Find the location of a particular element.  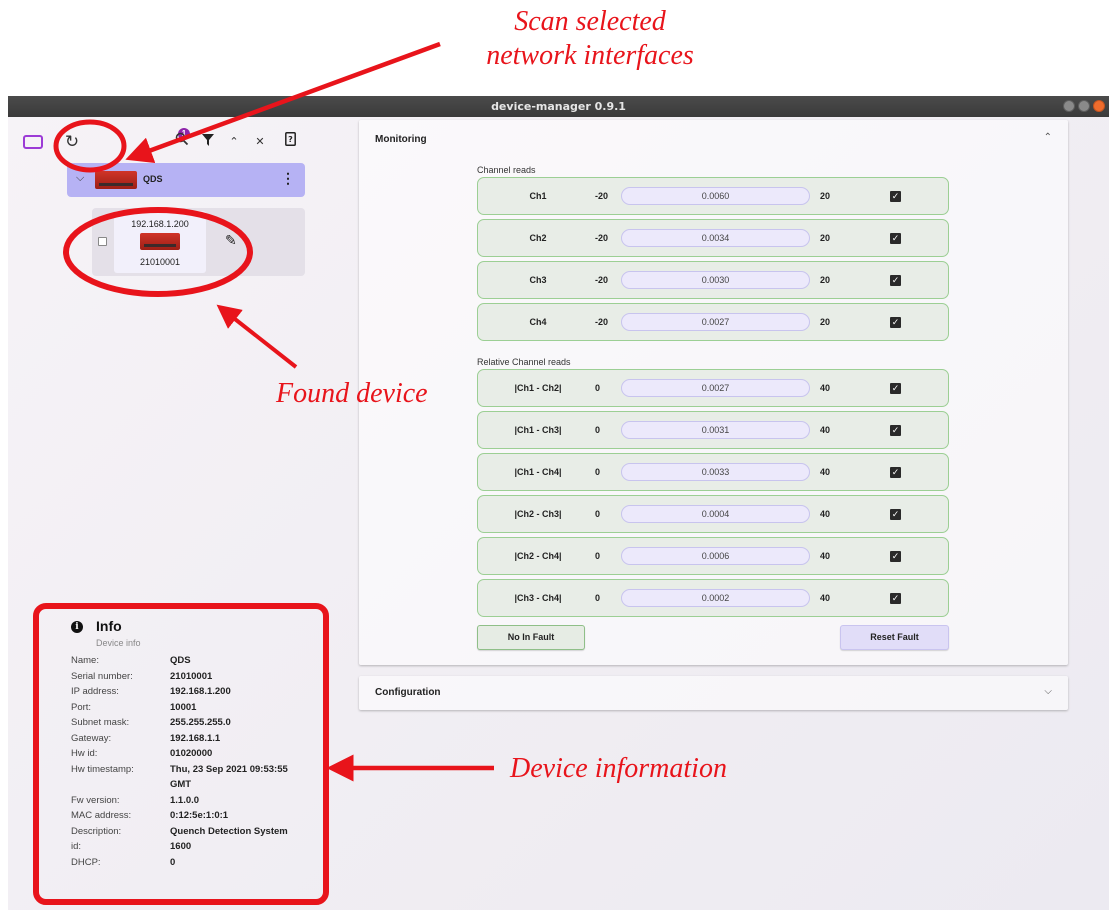

relative-channel-row: |Ch2 - Ch4| 0 0.0006 40 ✓ is located at coordinates (713, 556).